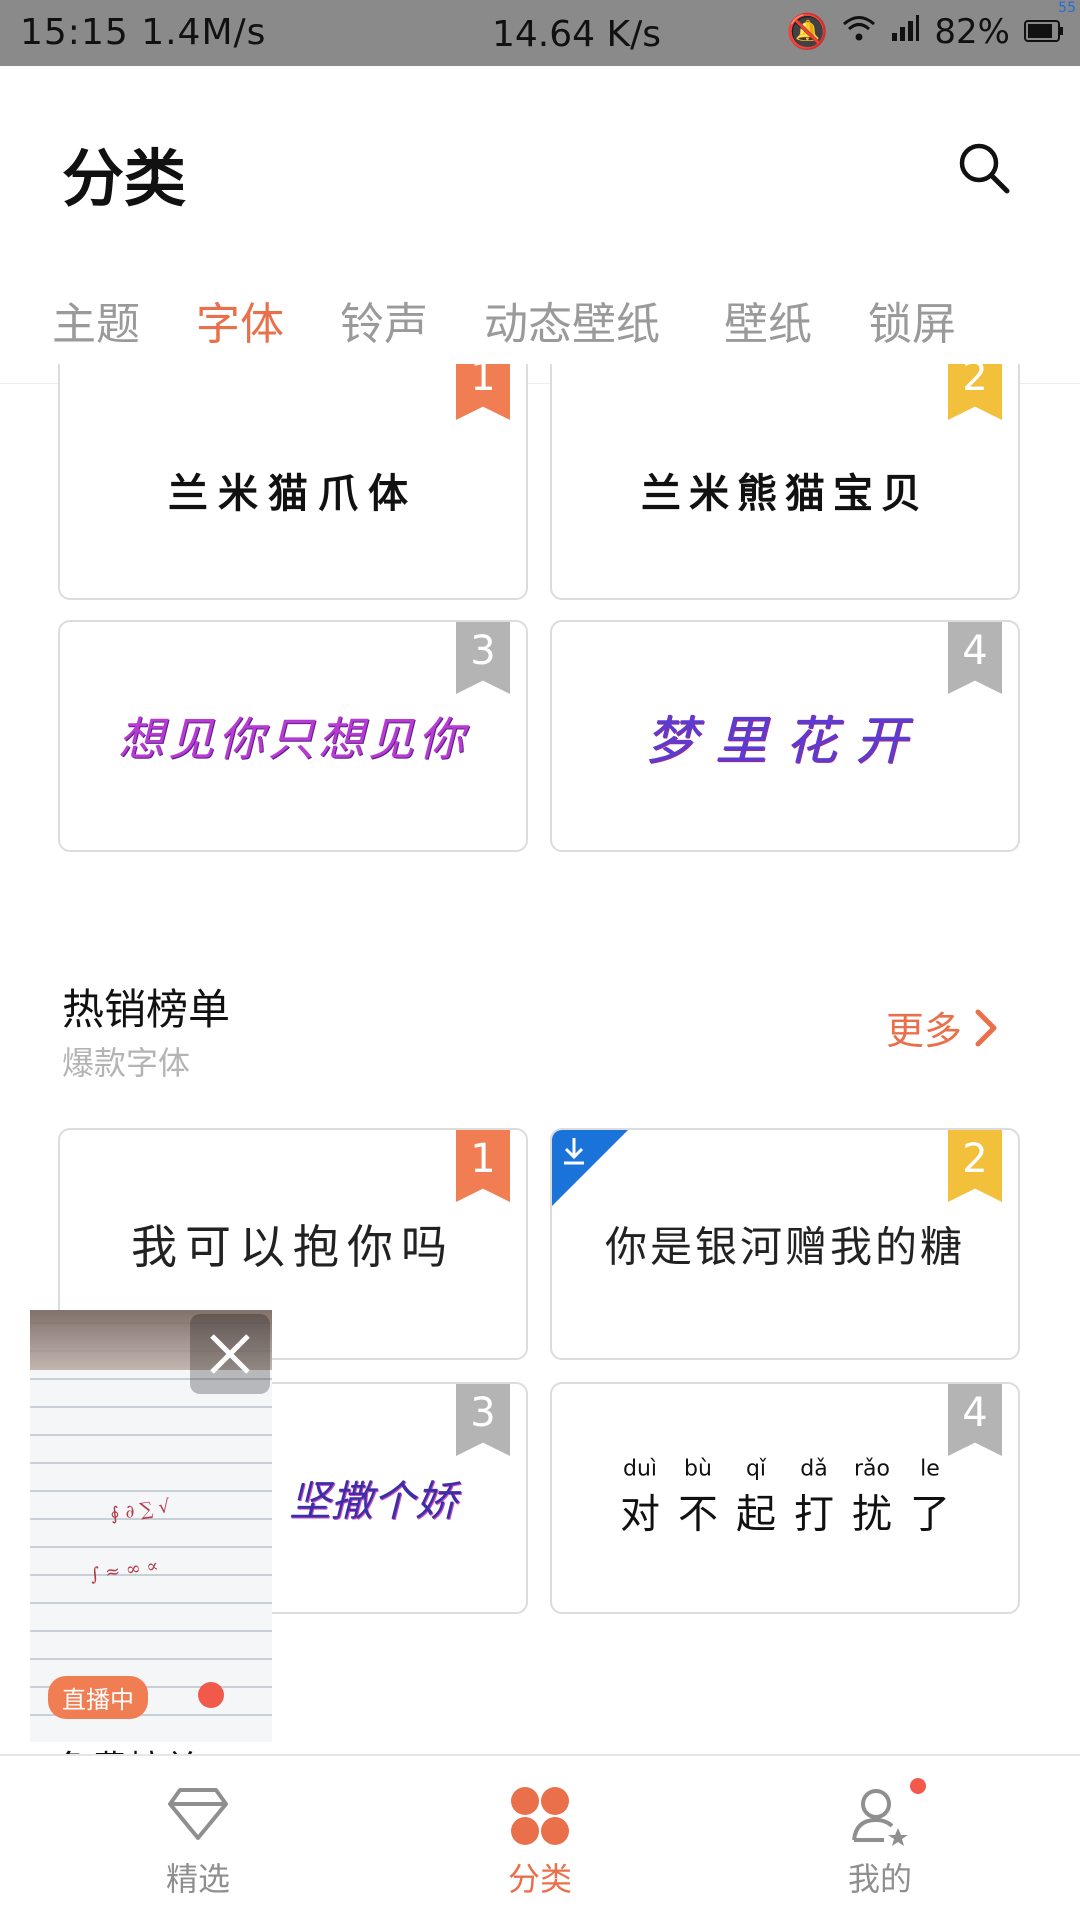  What do you see at coordinates (784, 1247) in the screenshot?
I see `font-preview-text: 你是银河赠我的糖` at bounding box center [784, 1247].